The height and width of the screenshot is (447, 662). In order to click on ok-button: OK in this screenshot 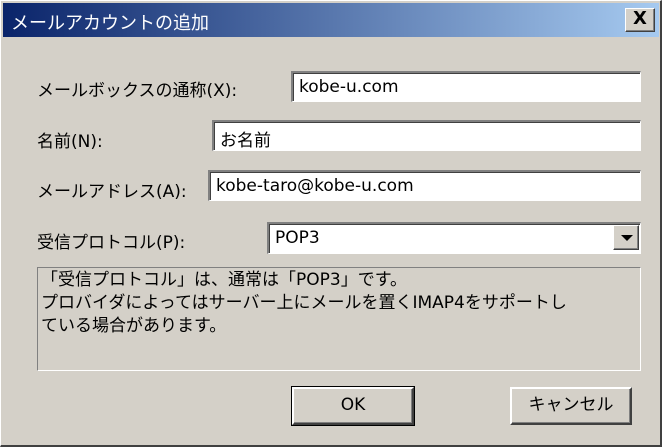, I will do `click(353, 406)`.